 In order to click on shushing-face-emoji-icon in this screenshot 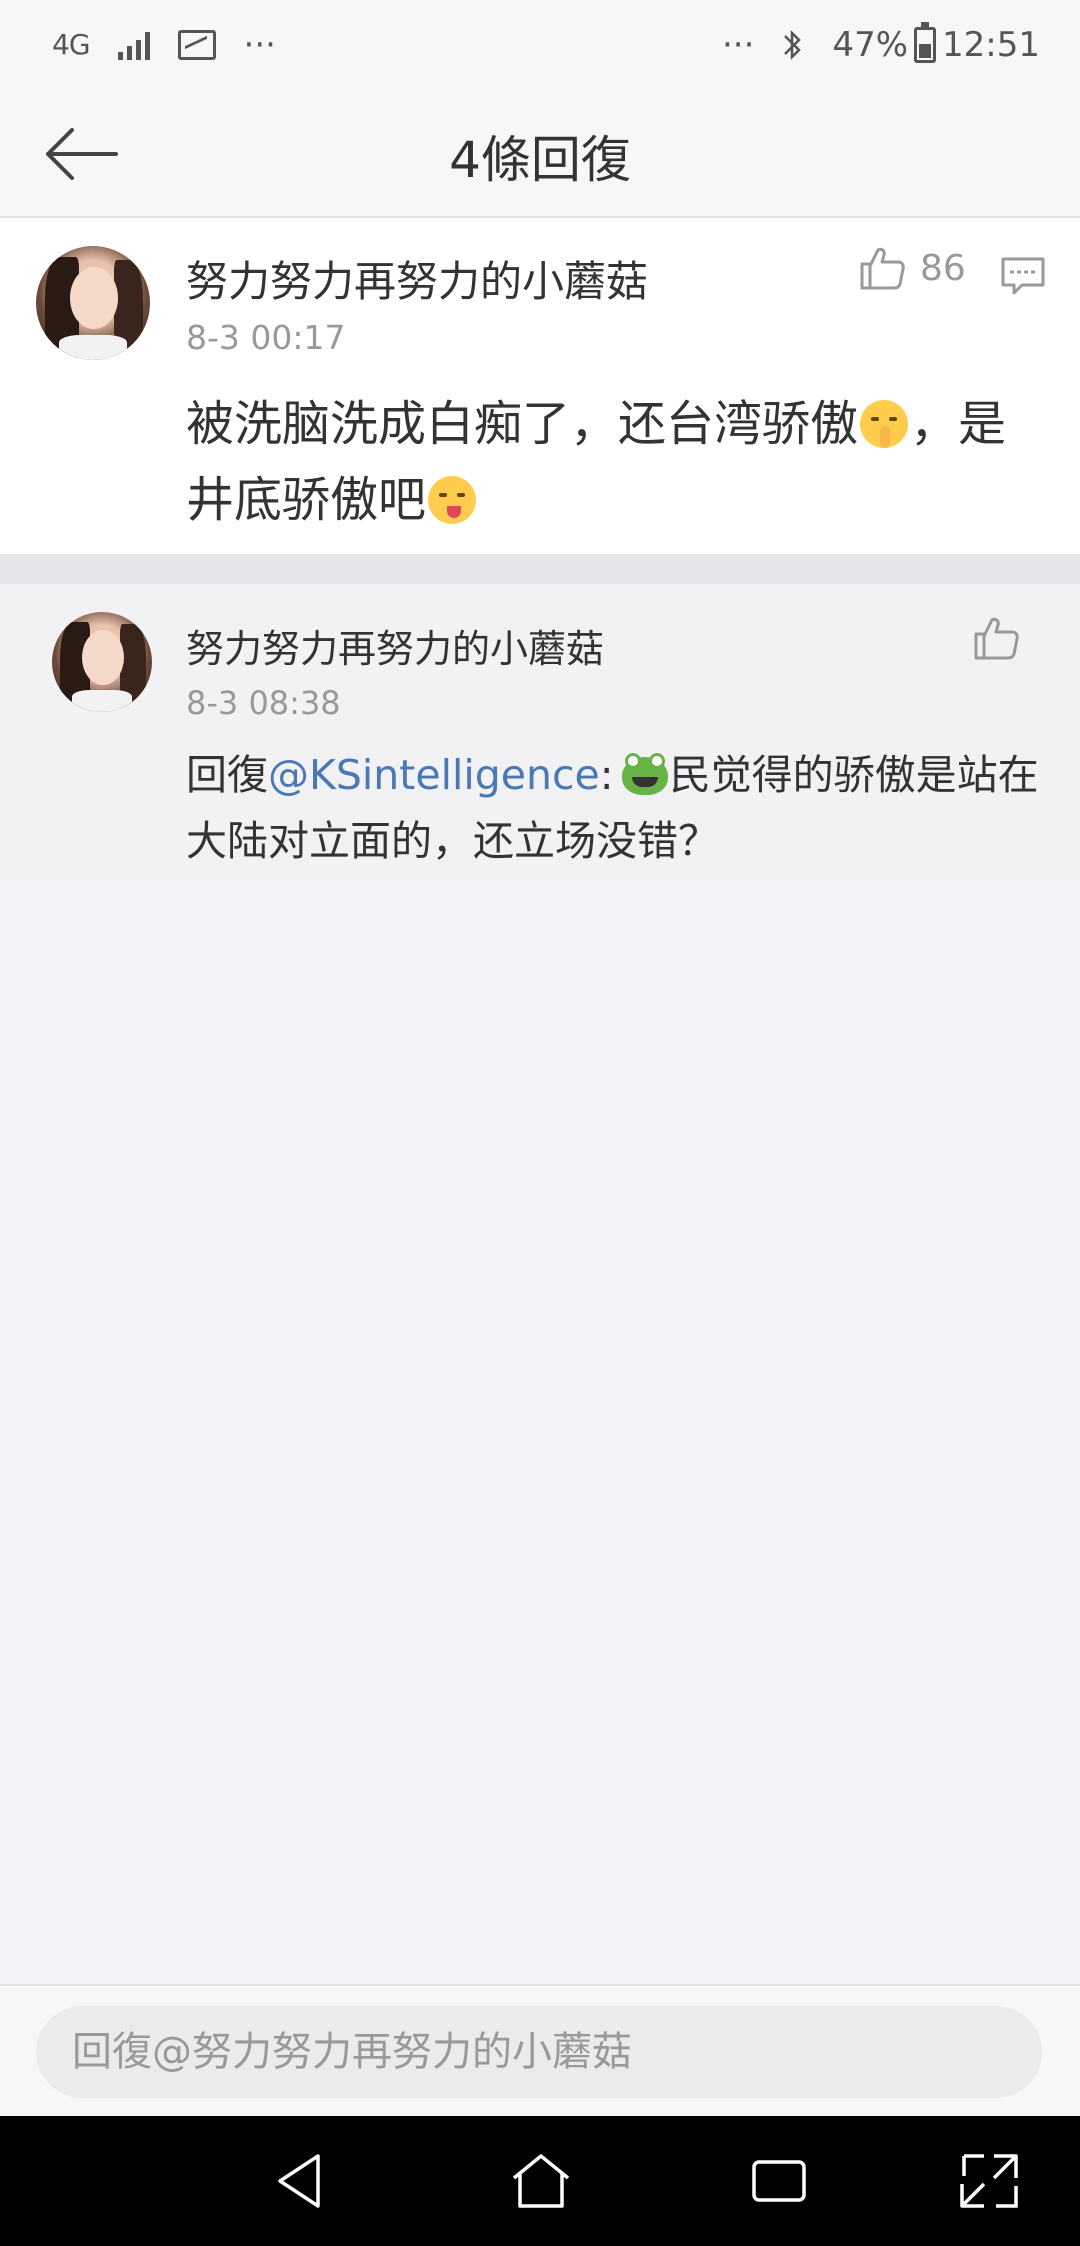, I will do `click(884, 424)`.